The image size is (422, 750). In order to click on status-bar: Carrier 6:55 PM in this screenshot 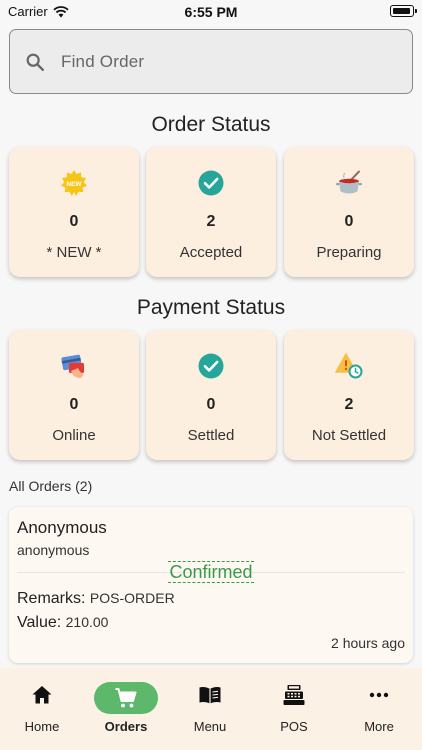, I will do `click(211, 12)`.